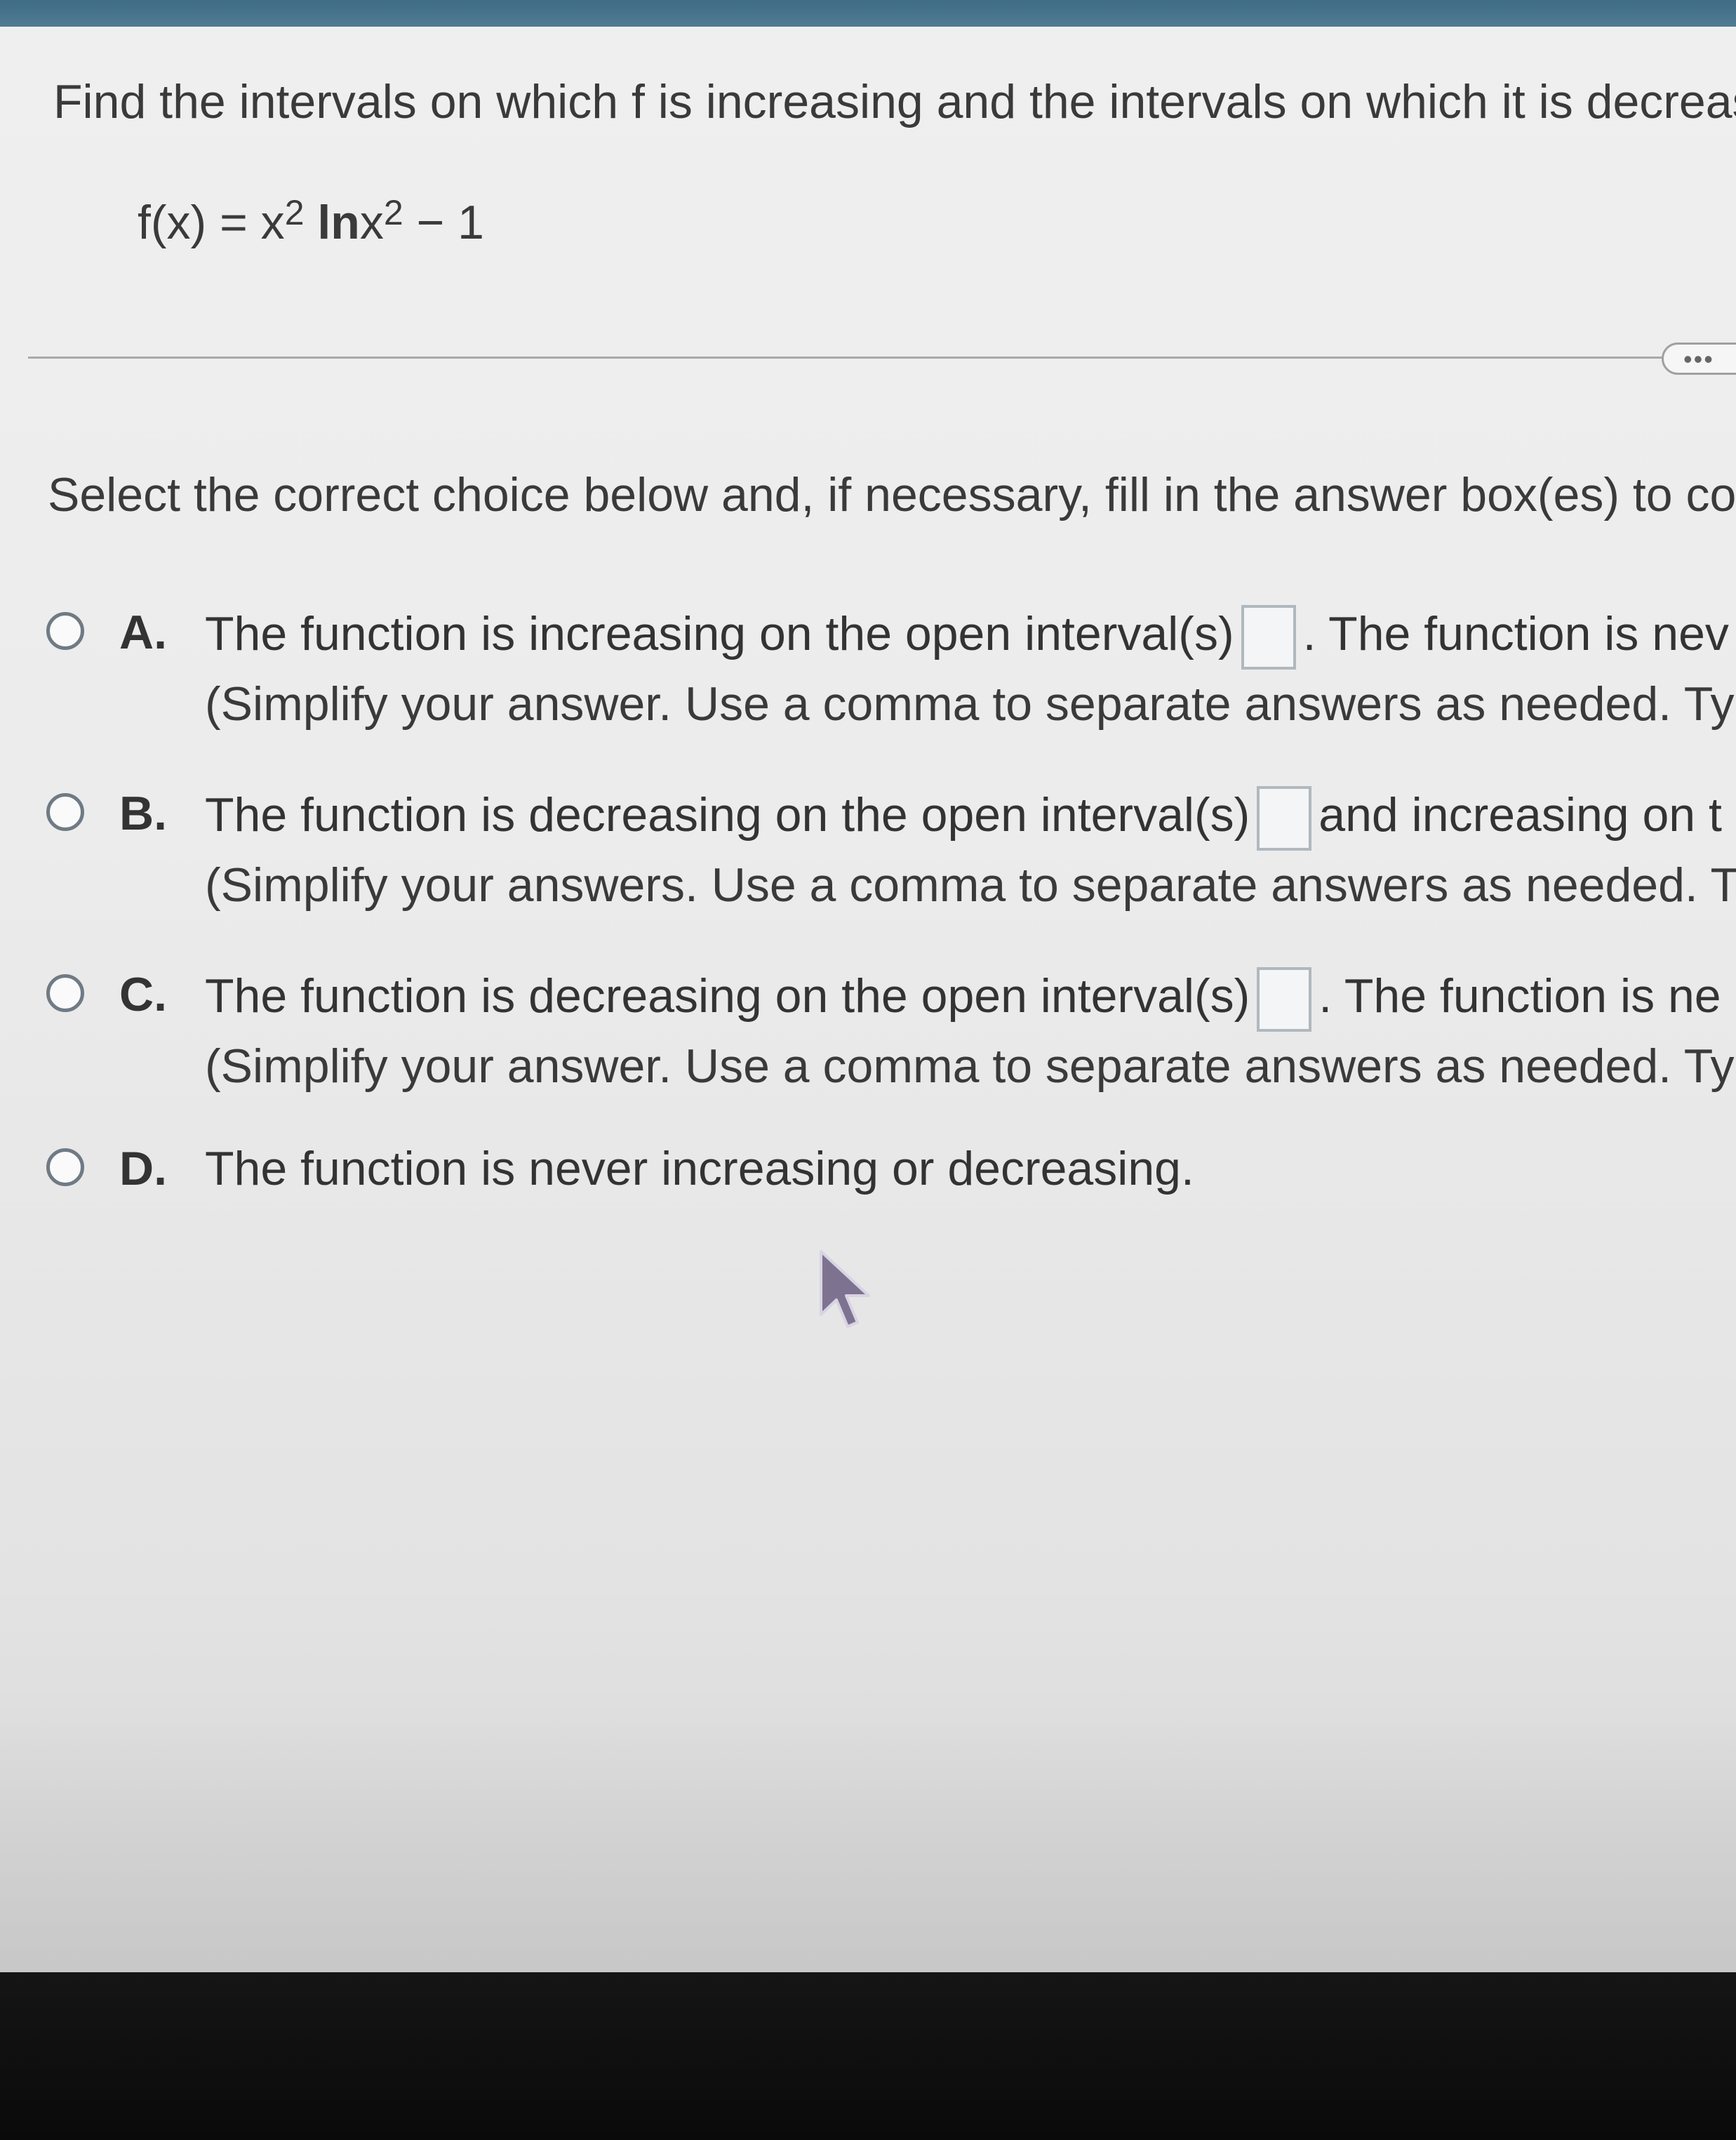  I want to click on formula-tail: − 1, so click(443, 222).